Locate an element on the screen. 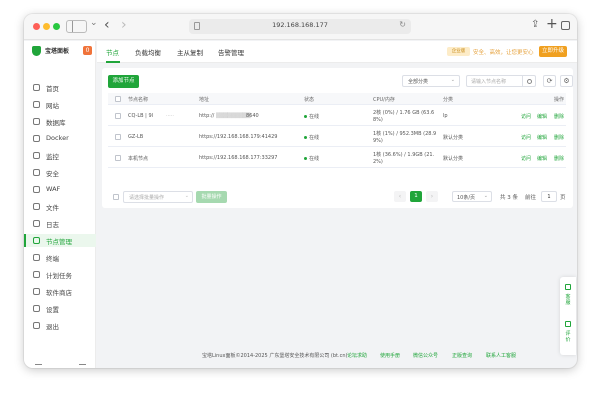 Image resolution: width=600 pixels, height=400 pixels. database-icon is located at coordinates (36, 121).